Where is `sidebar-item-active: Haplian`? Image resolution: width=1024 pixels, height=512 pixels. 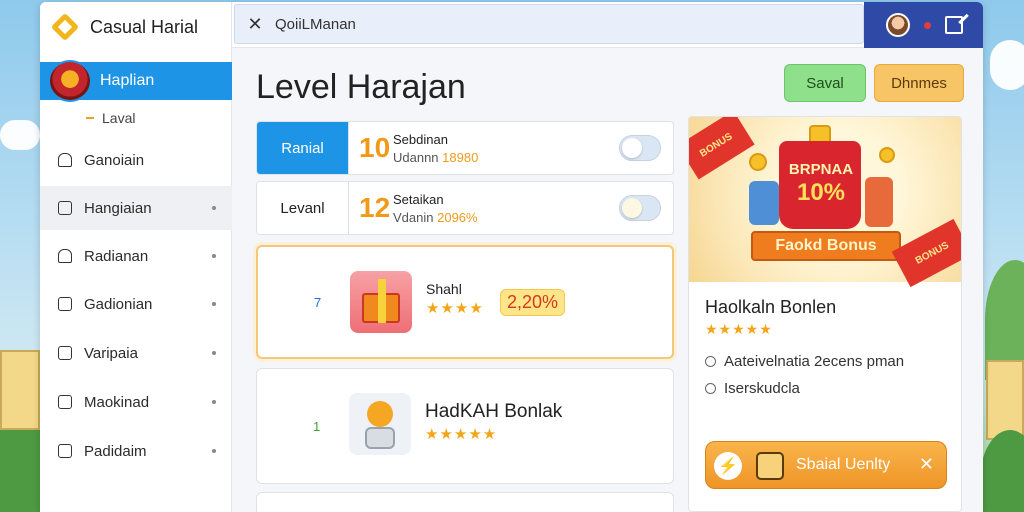
sidebar-item-active: Haplian is located at coordinates (136, 81).